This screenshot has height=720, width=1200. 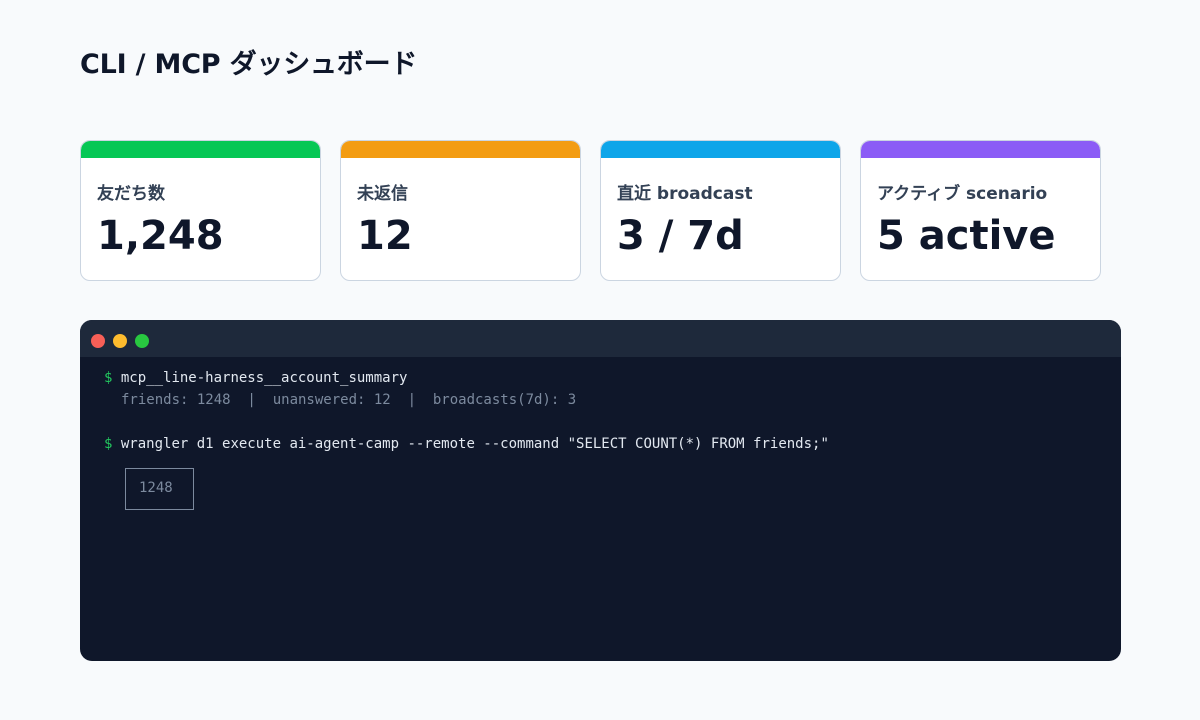 I want to click on stat-card-unanswered: 未返信 12, so click(x=460, y=210).